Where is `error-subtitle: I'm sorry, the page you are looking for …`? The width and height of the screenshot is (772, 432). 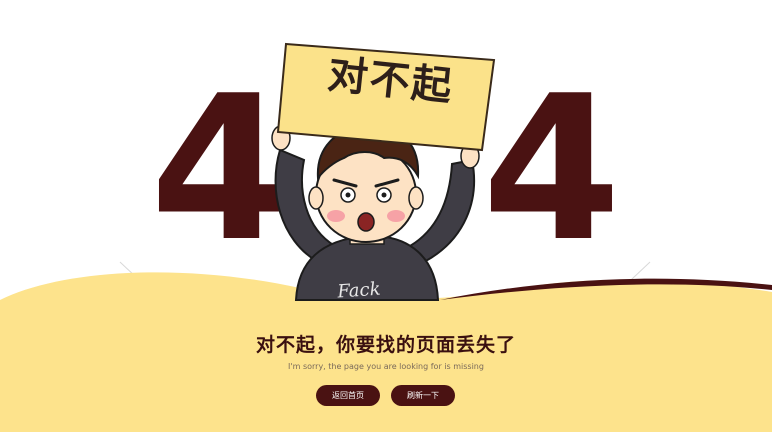 error-subtitle: I'm sorry, the page you are looking for … is located at coordinates (386, 366).